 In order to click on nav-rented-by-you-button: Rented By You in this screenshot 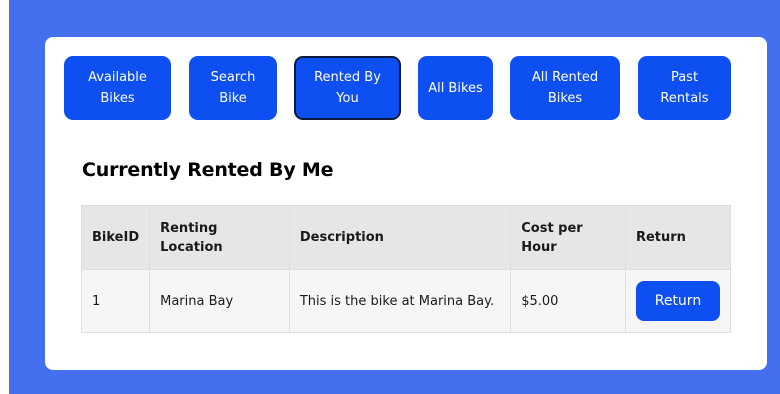, I will do `click(347, 88)`.